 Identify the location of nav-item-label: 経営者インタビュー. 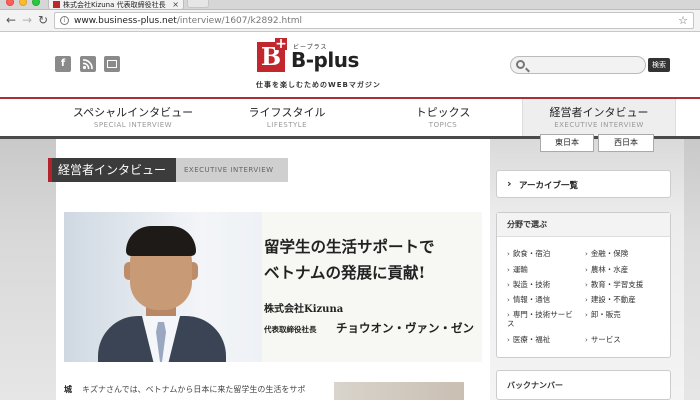
(599, 112).